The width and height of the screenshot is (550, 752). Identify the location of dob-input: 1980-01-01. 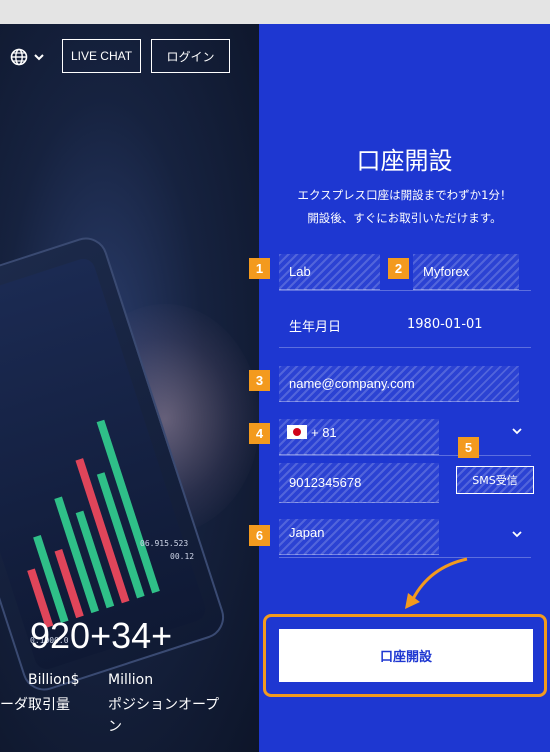
(445, 324).